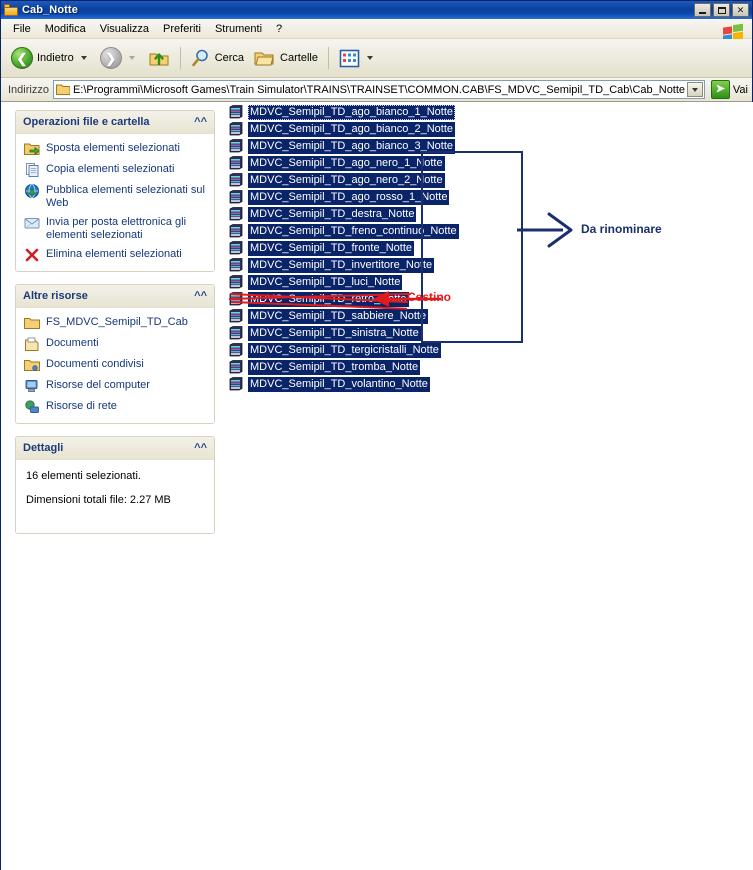 This screenshot has height=870, width=753. I want to click on go-button: ➤ Vai, so click(728, 89).